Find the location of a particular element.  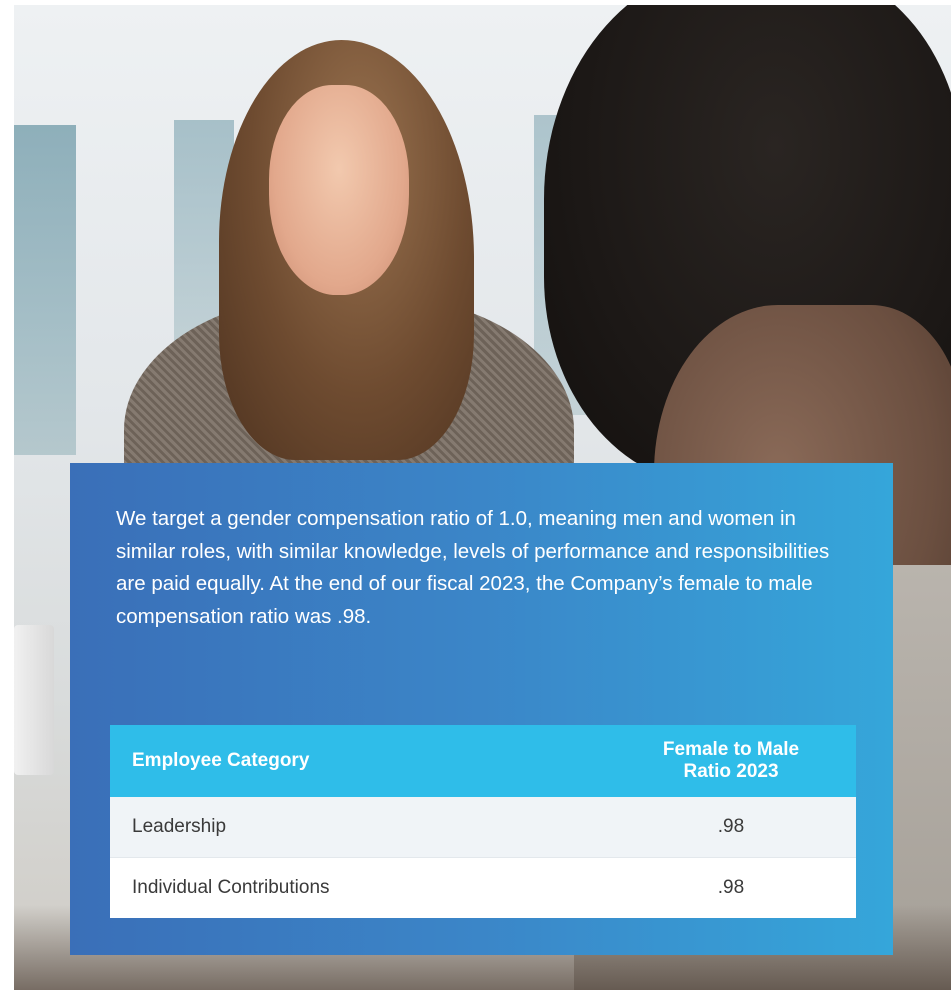

header-female-to-male-ratio: Female to Male Ratio 2023 is located at coordinates (731, 761).